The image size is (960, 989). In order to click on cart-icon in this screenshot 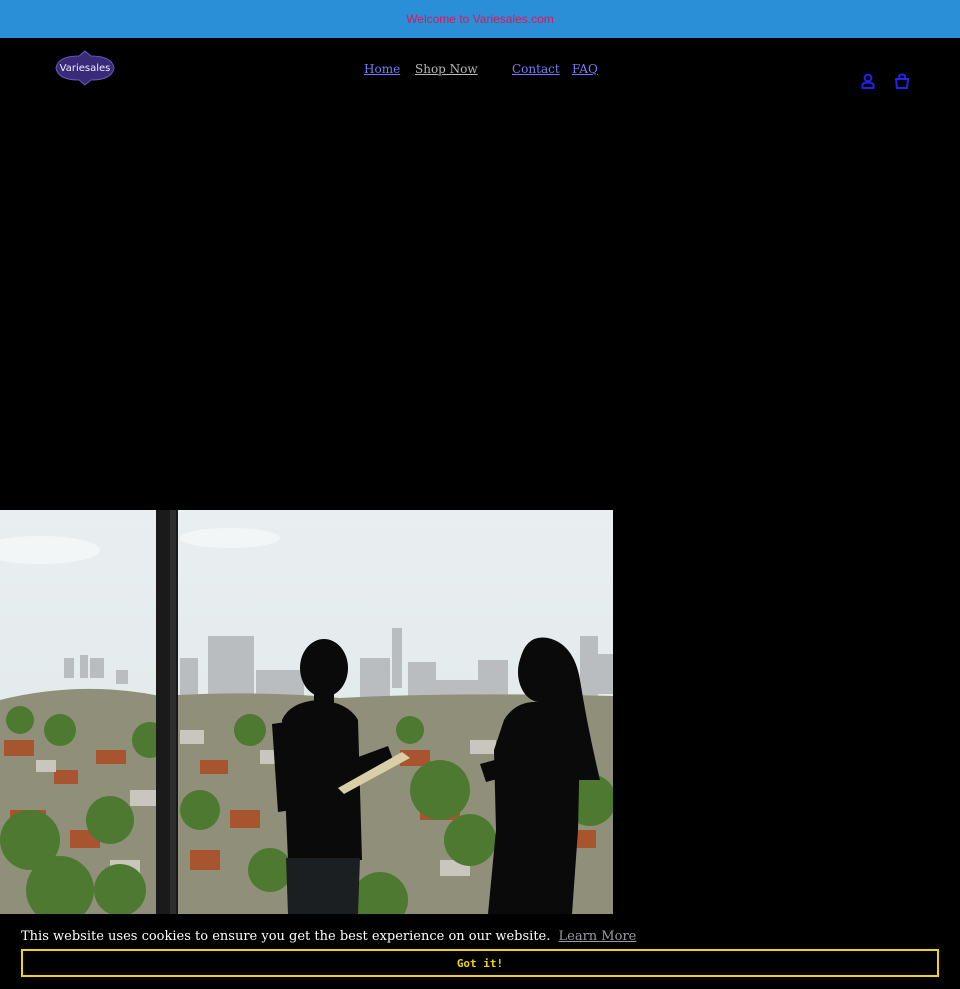, I will do `click(902, 81)`.